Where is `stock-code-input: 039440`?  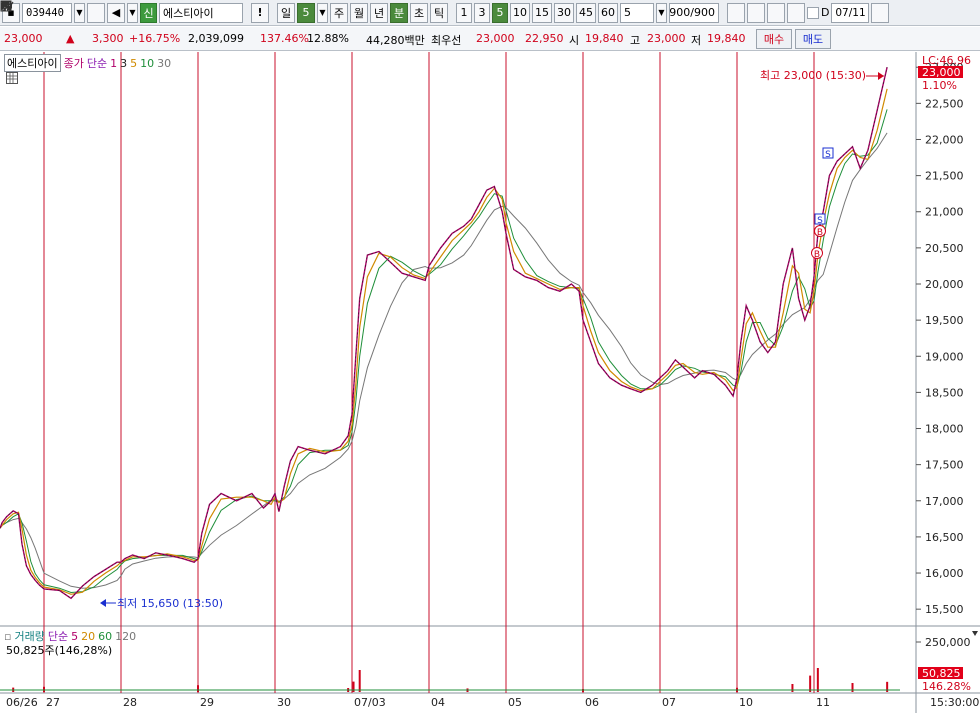 stock-code-input: 039440 is located at coordinates (47, 12).